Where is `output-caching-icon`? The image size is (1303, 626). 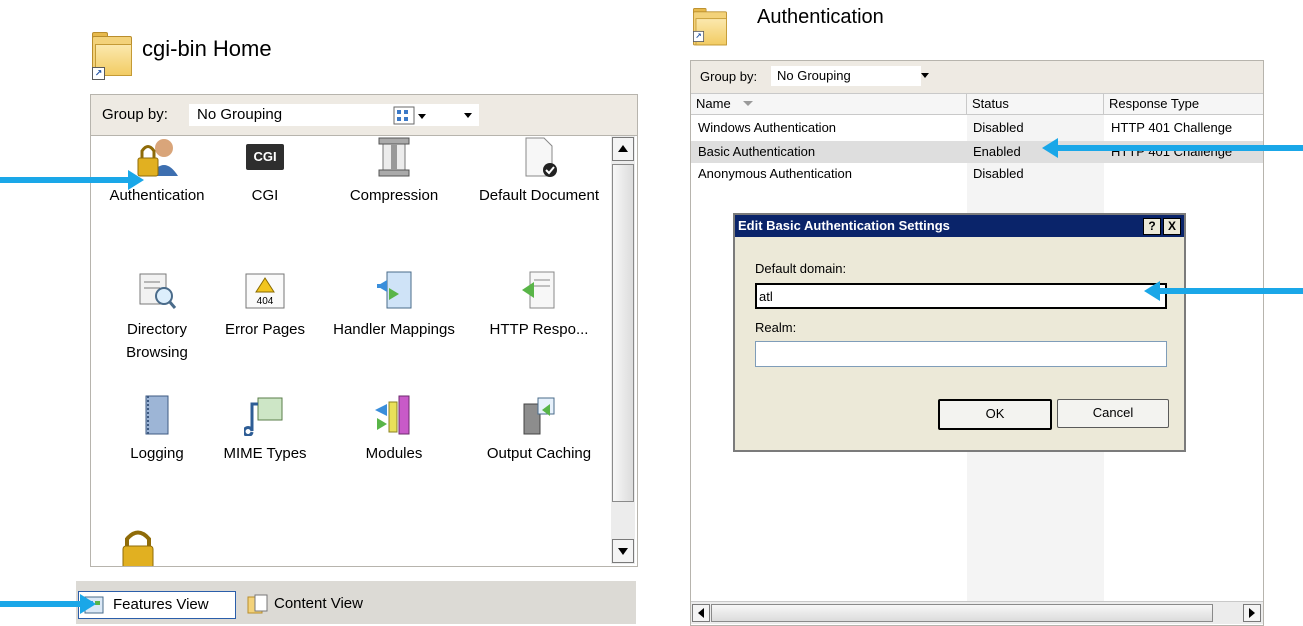
output-caching-icon is located at coordinates (539, 415).